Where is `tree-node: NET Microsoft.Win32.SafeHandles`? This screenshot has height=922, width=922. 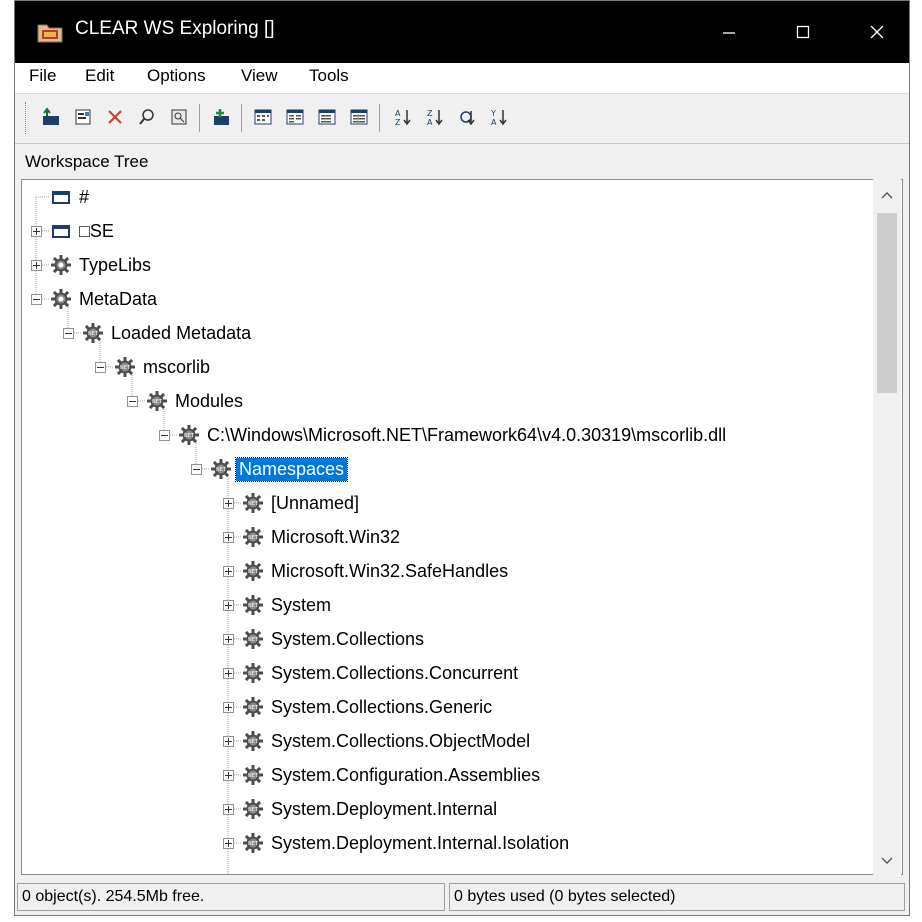
tree-node: NET Microsoft.Win32.SafeHandles is located at coordinates (376, 571).